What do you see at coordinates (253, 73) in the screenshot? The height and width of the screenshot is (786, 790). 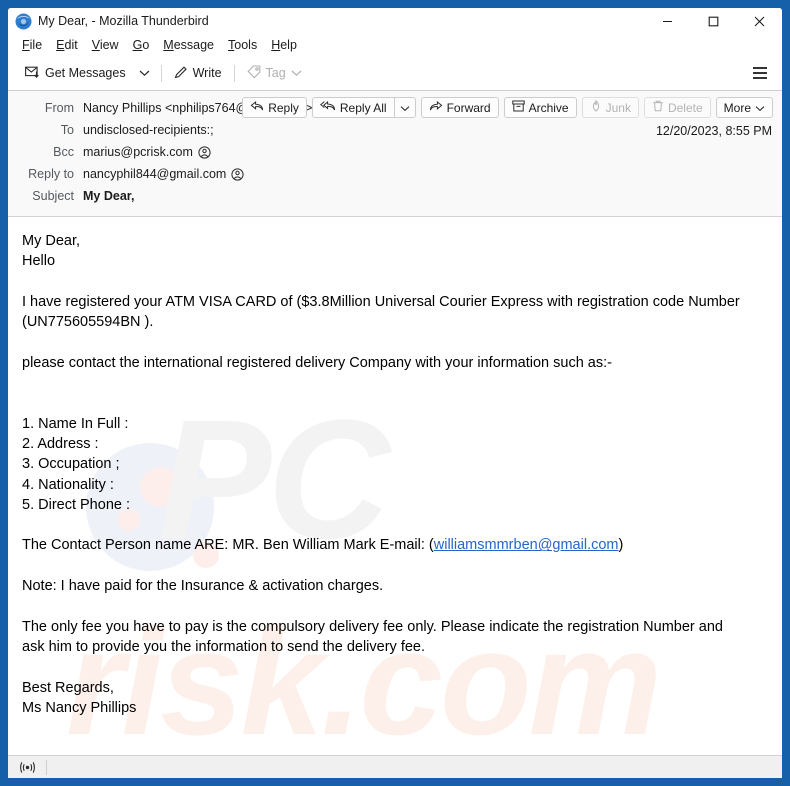 I see `tag-icon` at bounding box center [253, 73].